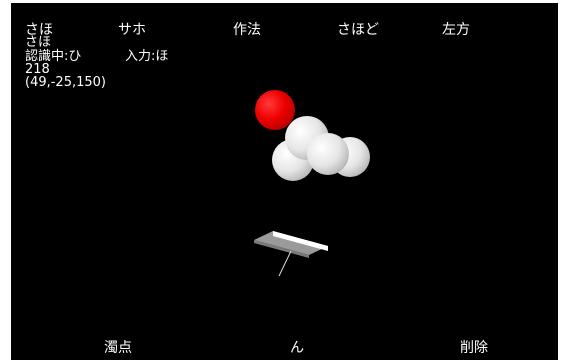  Describe the element at coordinates (474, 348) in the screenshot. I see `delete-button: 削除` at that location.